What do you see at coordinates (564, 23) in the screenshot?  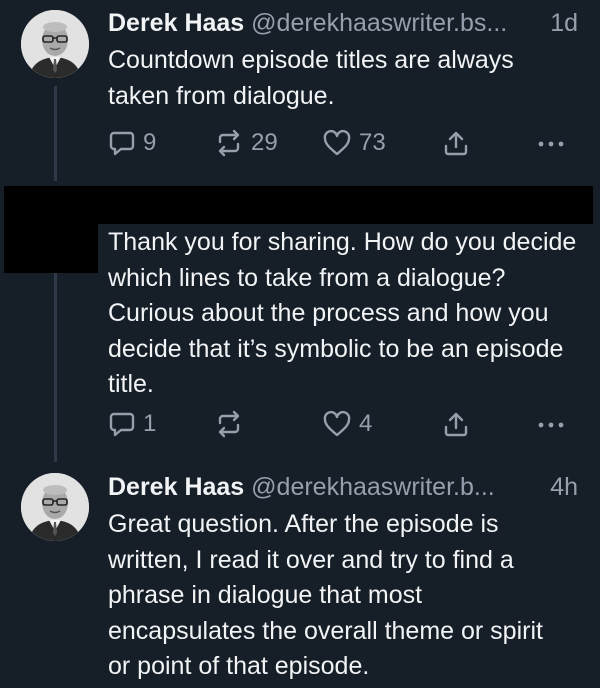 I see `post-time: 1d` at bounding box center [564, 23].